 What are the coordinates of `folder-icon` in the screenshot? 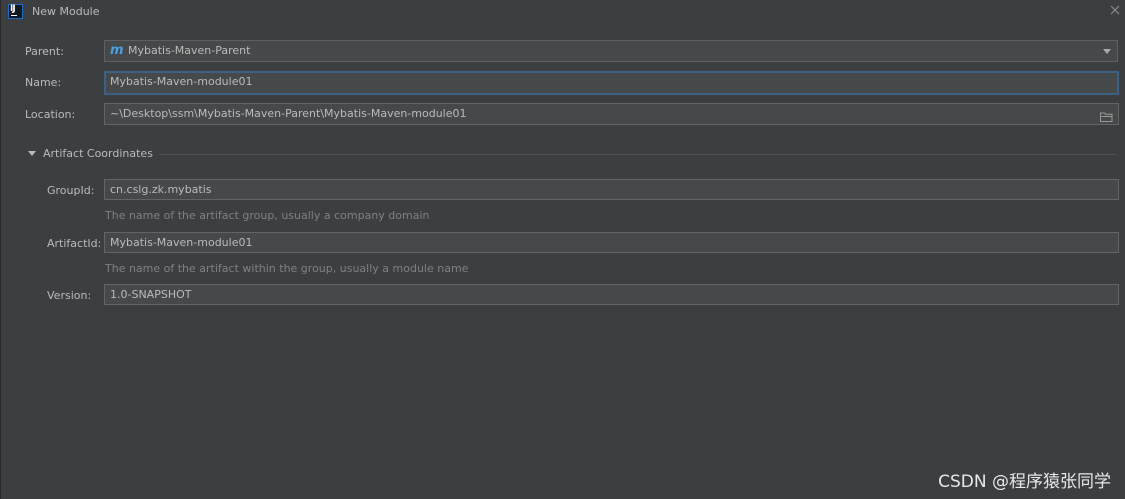 It's located at (1106, 115).